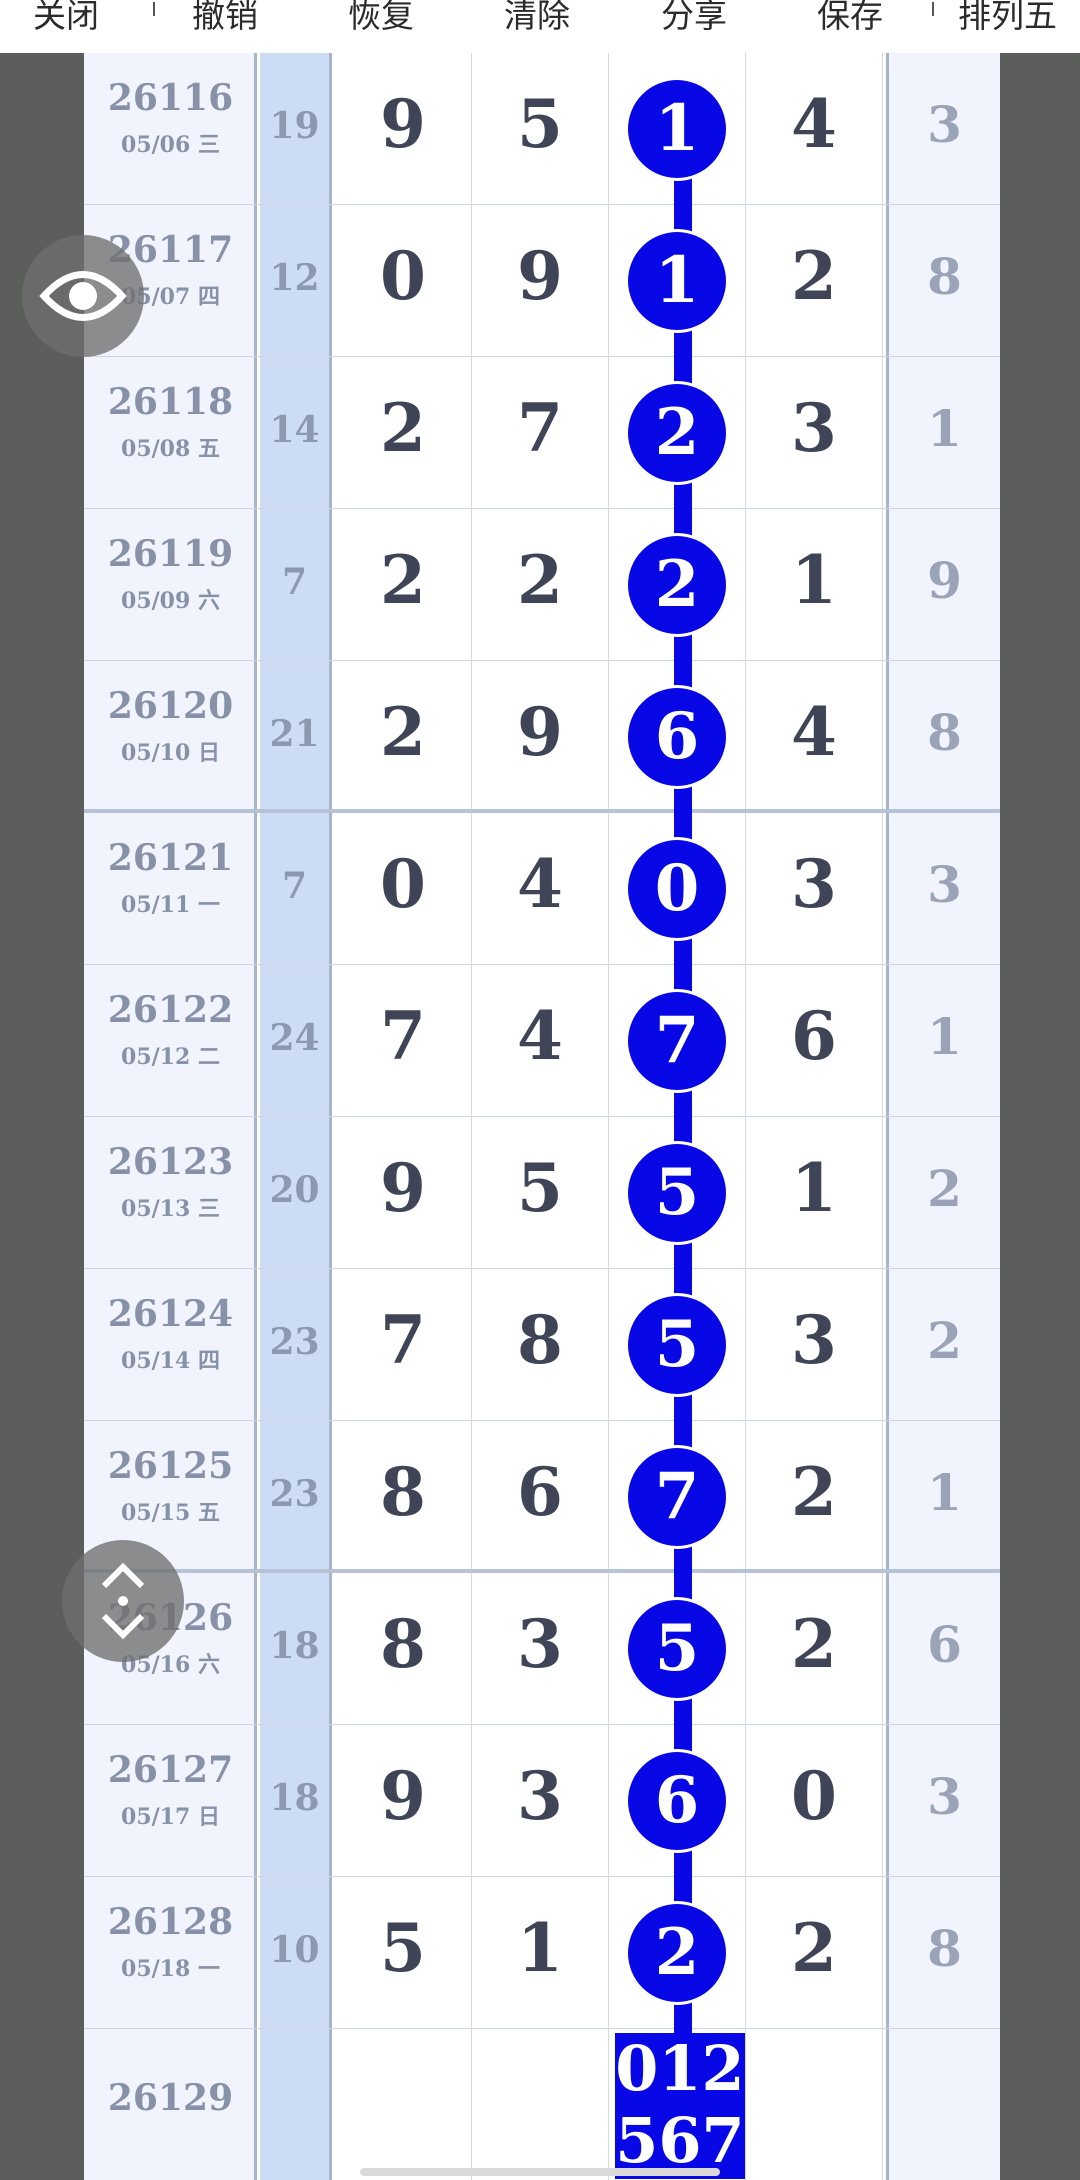 Image resolution: width=1080 pixels, height=2180 pixels. I want to click on save-button: 保存, so click(850, 26).